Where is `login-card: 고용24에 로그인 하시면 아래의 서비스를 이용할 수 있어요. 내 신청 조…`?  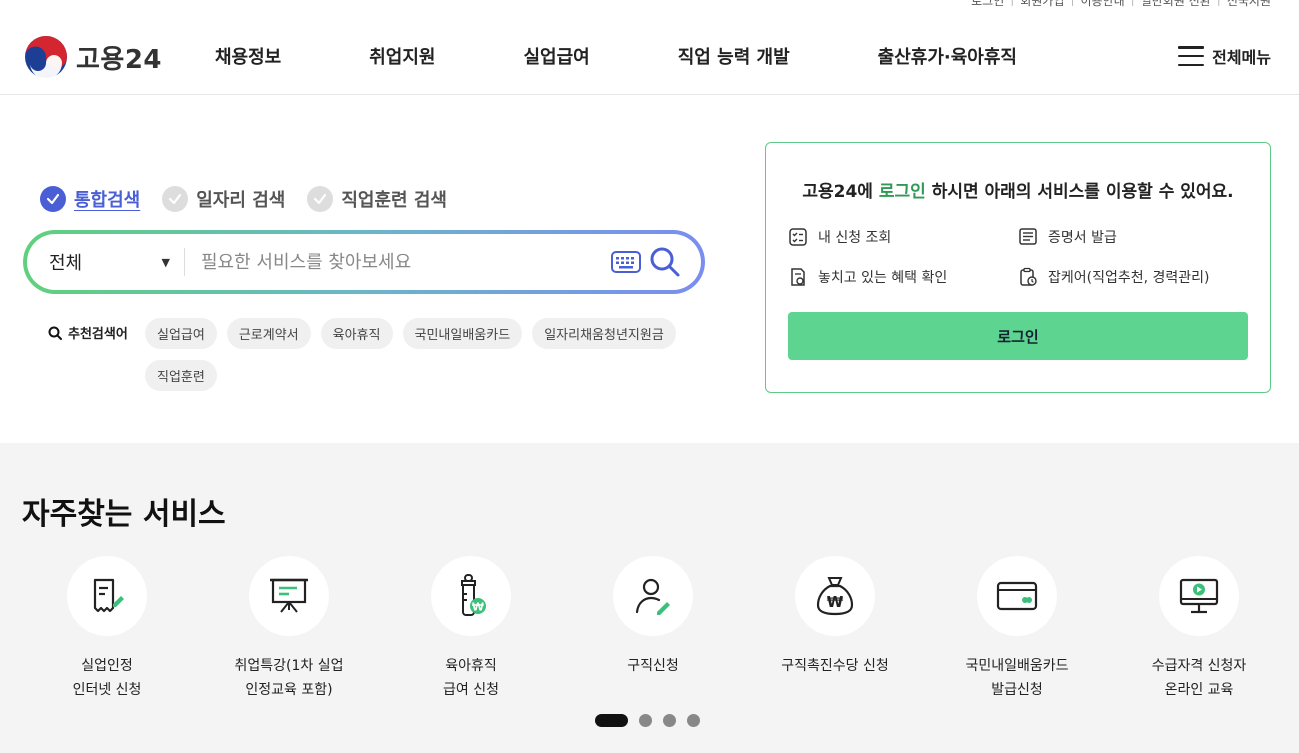 login-card: 고용24에 로그인 하시면 아래의 서비스를 이용할 수 있어요. 내 신청 조… is located at coordinates (1018, 267).